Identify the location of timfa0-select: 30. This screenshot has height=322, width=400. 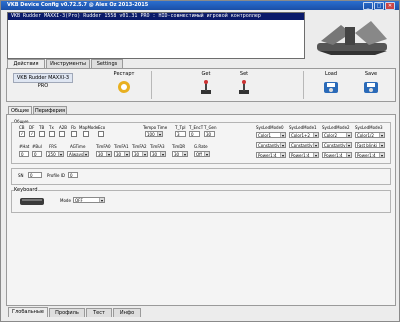
(104, 154).